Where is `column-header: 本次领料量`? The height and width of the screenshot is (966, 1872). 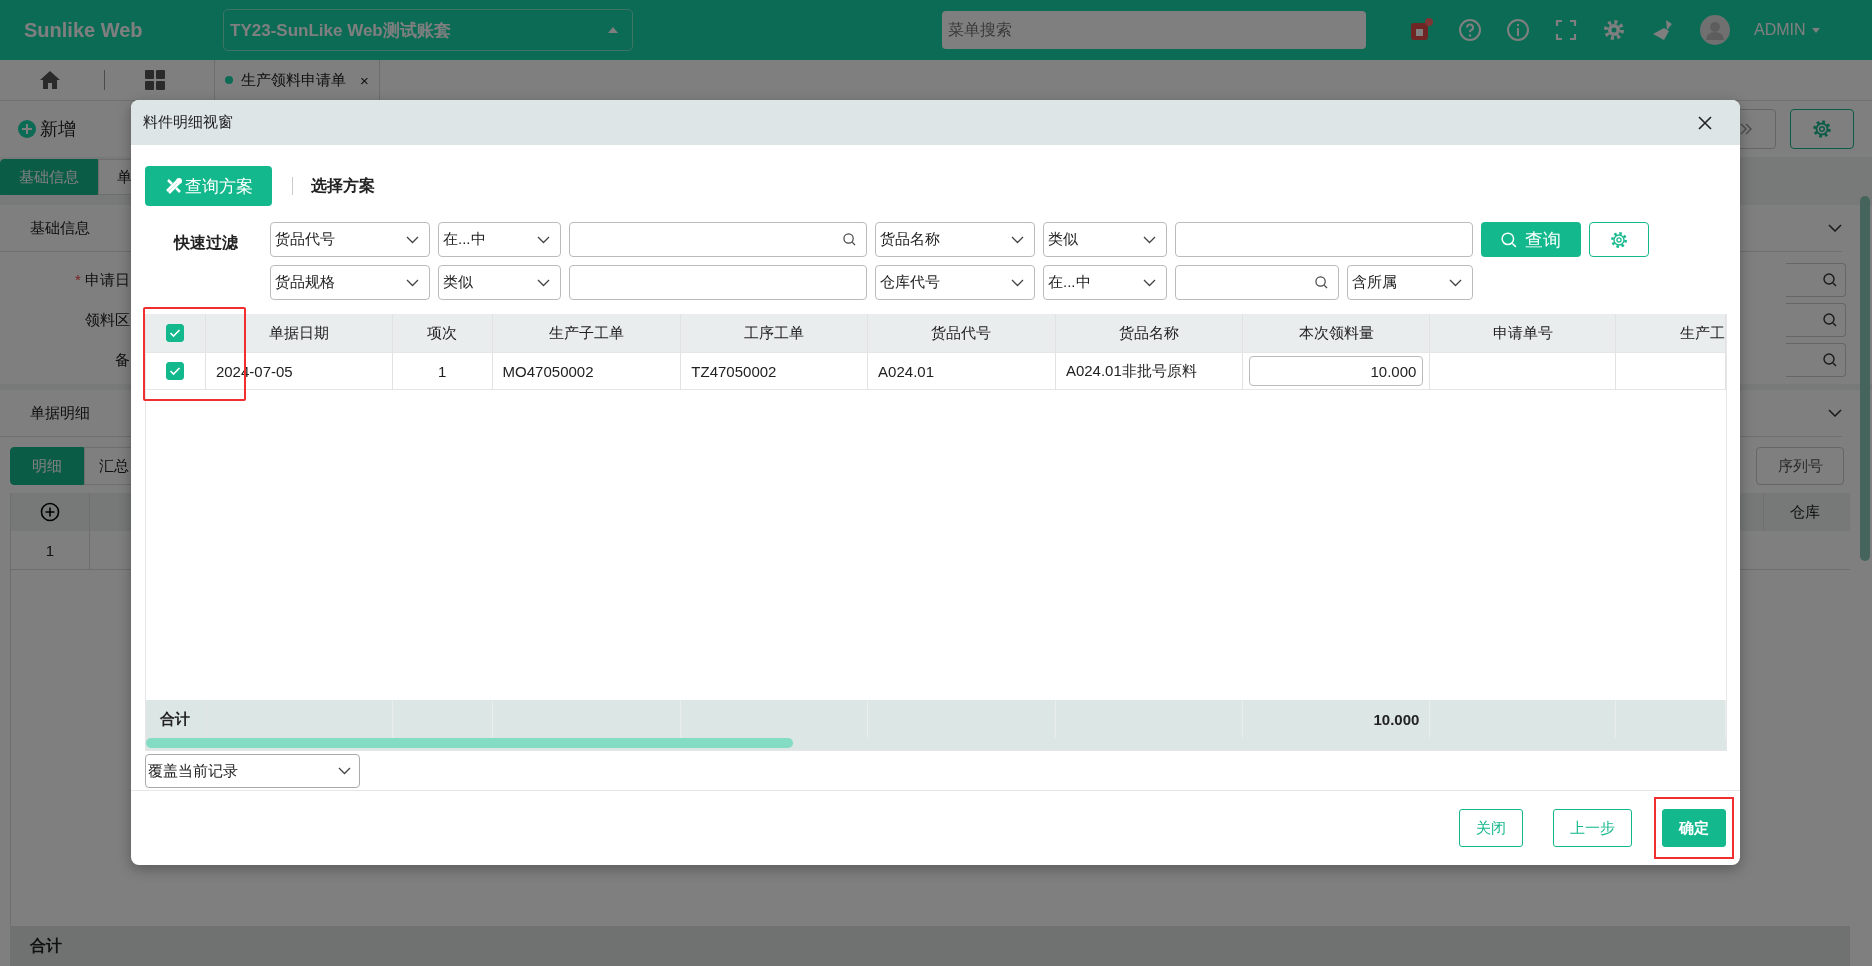 column-header: 本次领料量 is located at coordinates (1336, 333).